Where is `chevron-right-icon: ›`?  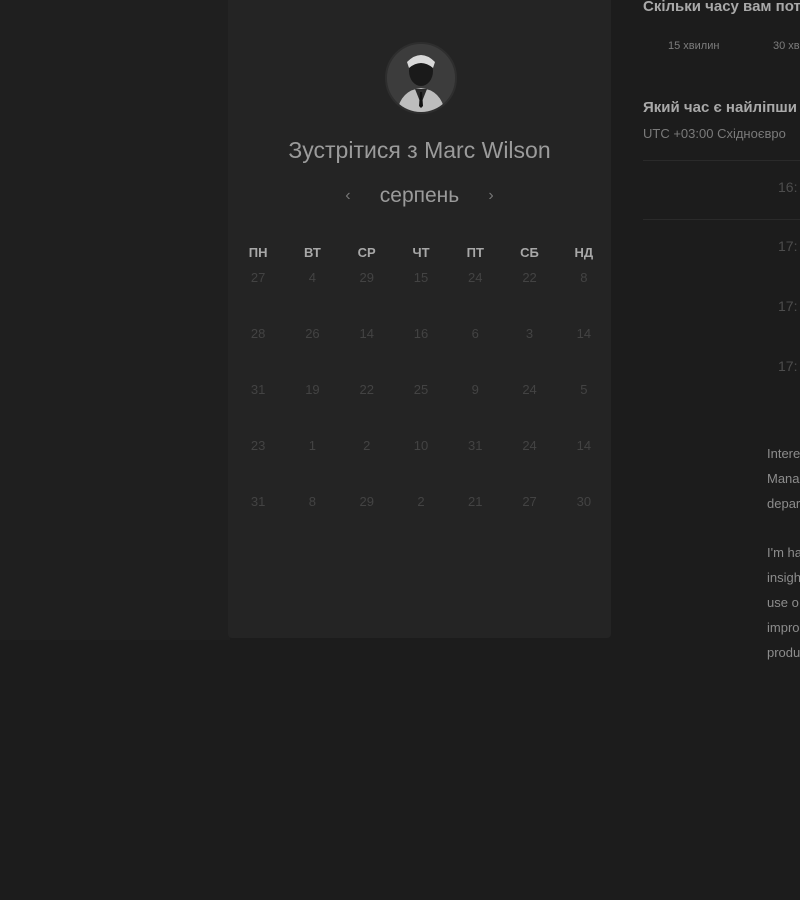
chevron-right-icon: › is located at coordinates (491, 196).